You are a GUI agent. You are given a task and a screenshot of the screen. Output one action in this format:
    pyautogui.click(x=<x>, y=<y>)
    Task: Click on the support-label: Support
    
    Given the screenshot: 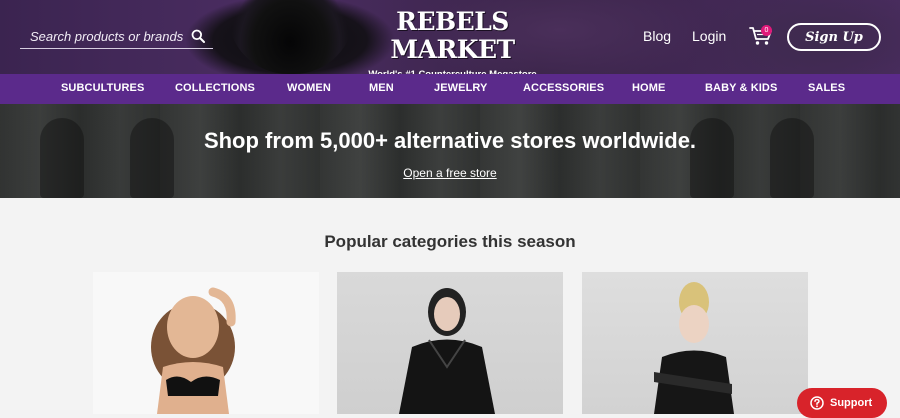 What is the action you would take?
    pyautogui.click(x=851, y=403)
    